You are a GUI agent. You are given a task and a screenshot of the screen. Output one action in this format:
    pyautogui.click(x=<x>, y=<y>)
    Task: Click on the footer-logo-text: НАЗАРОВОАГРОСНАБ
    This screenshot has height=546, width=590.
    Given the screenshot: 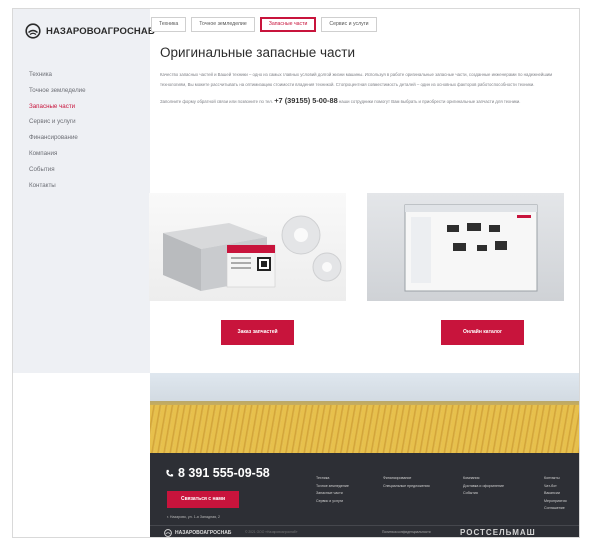 What is the action you would take?
    pyautogui.click(x=203, y=533)
    